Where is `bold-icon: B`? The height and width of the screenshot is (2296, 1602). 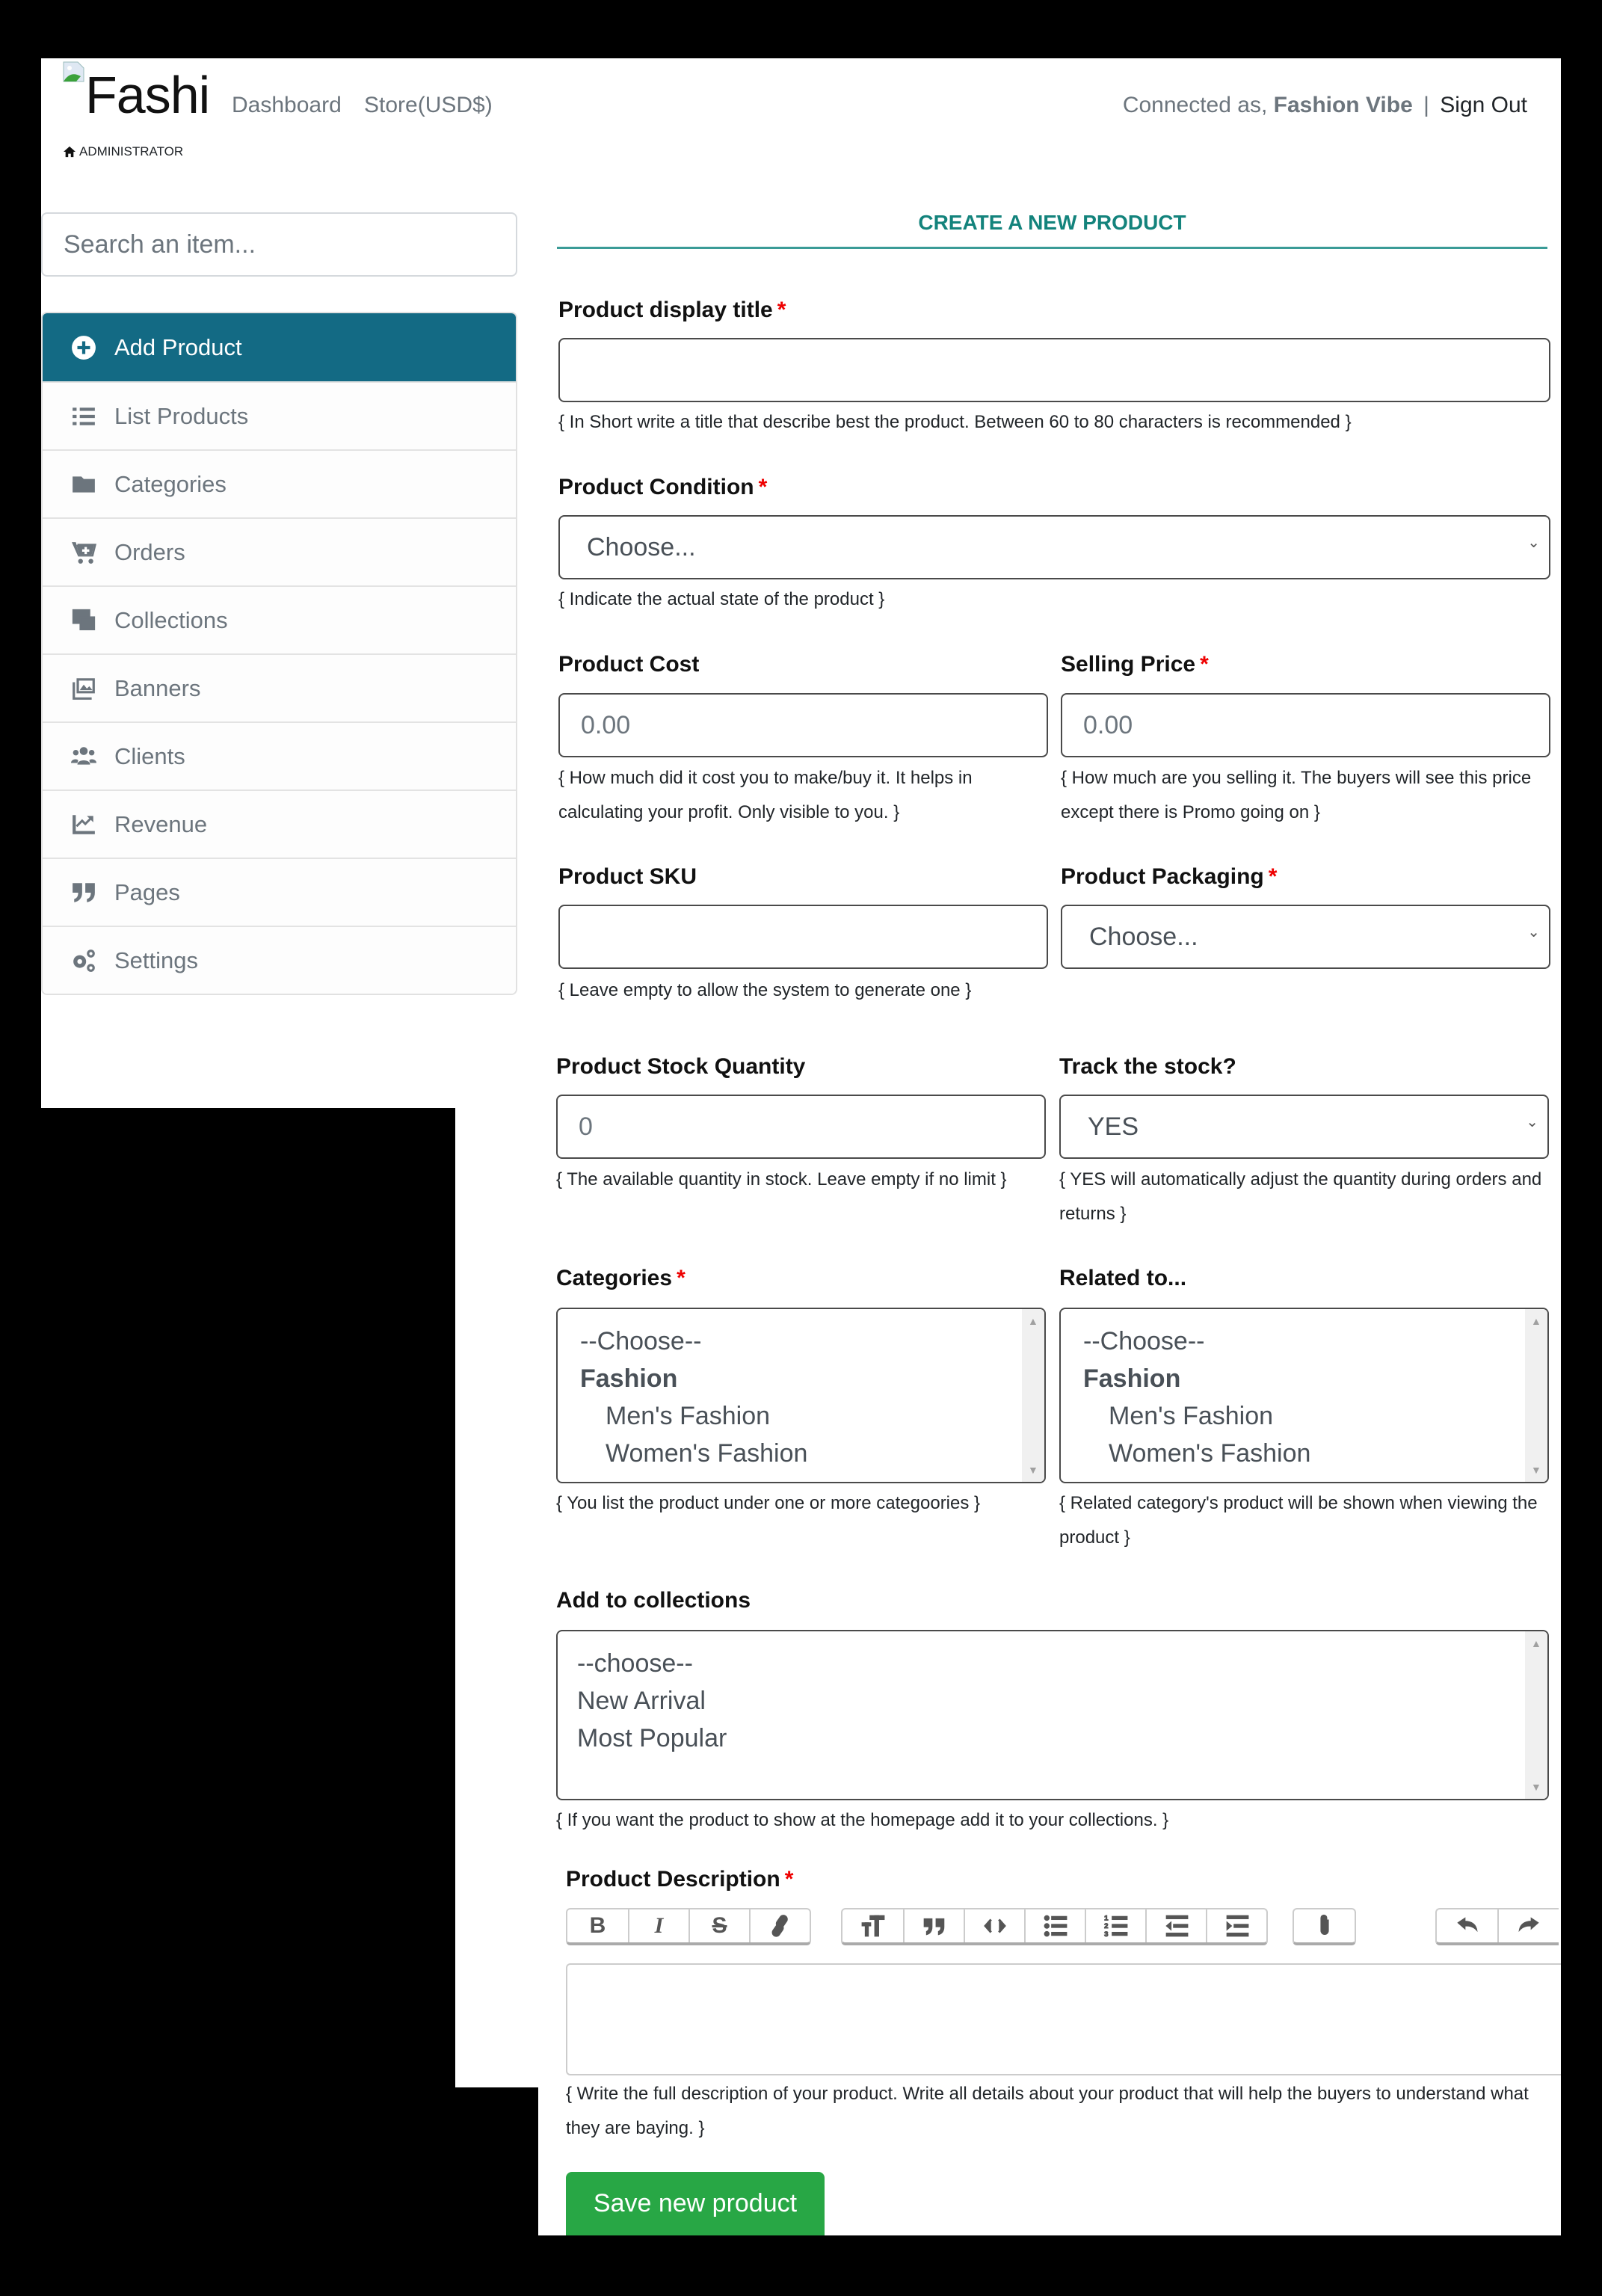
bold-icon: B is located at coordinates (597, 1925).